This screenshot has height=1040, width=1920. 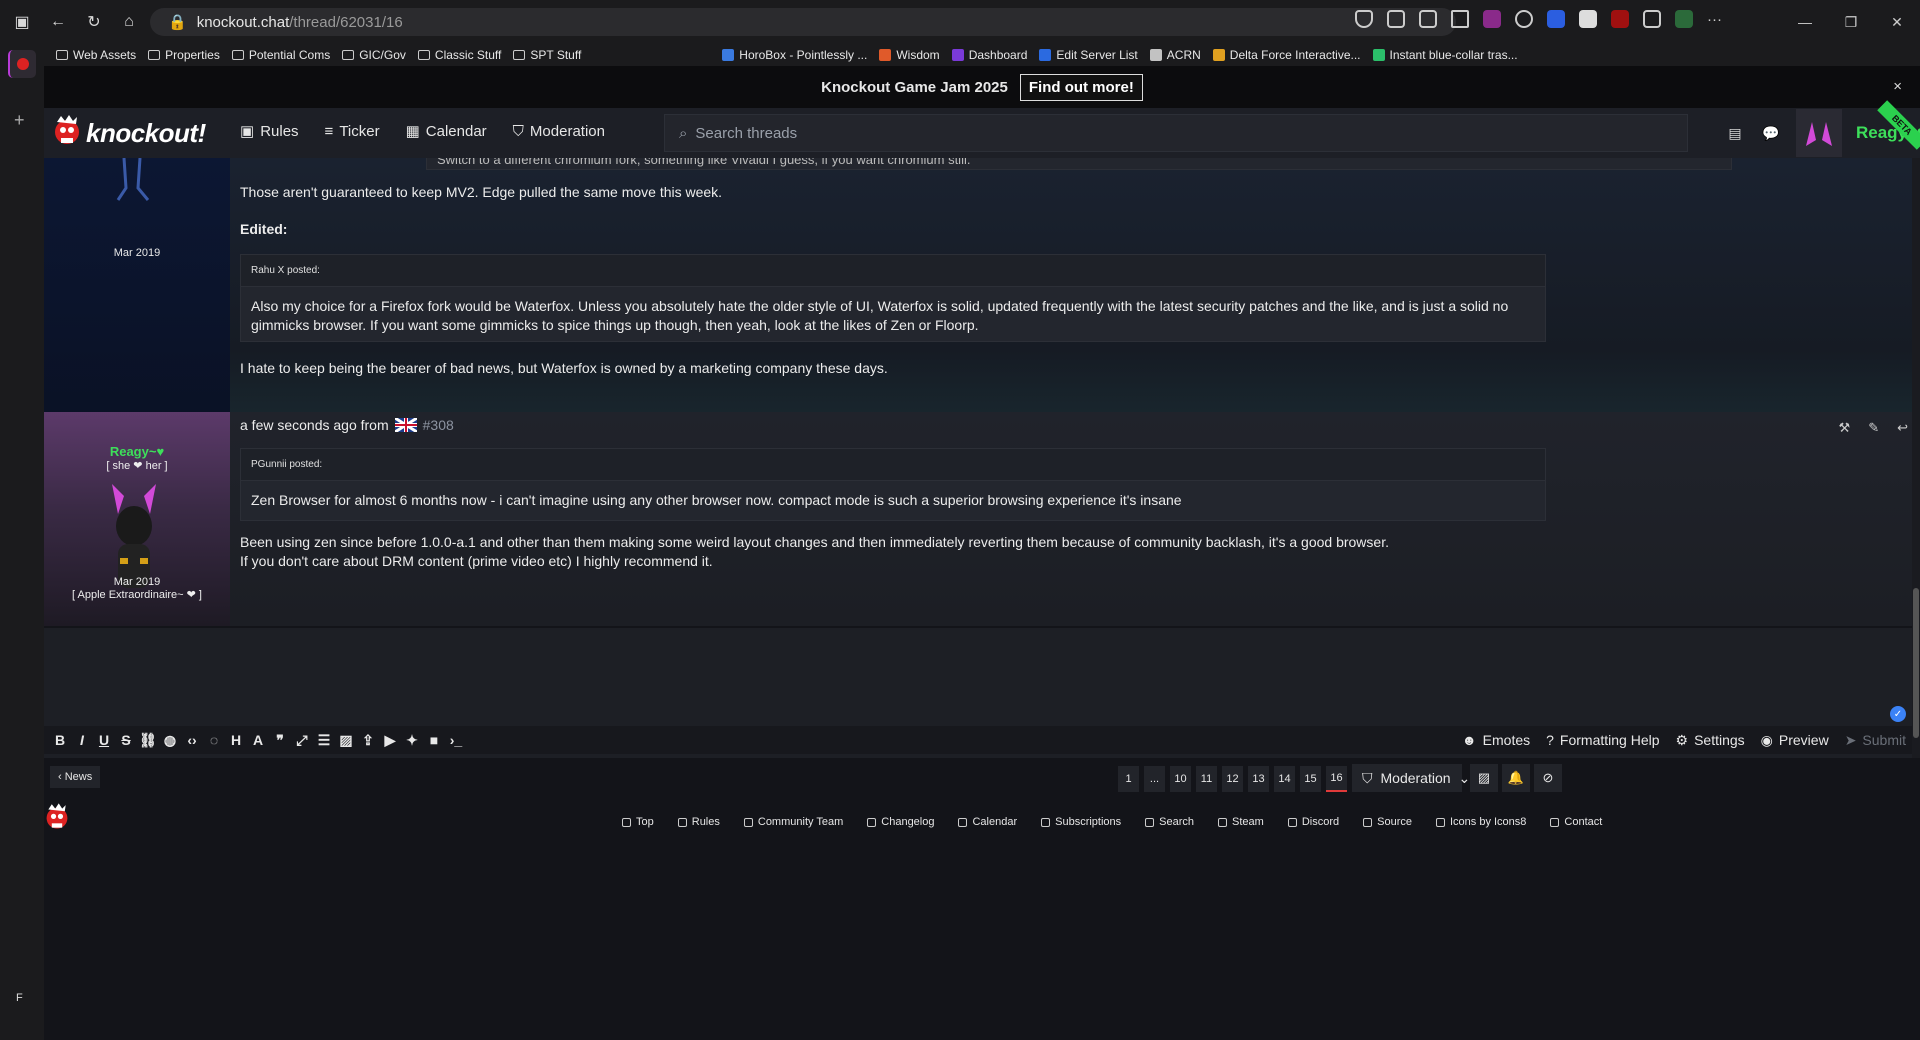 I want to click on font-size-icon: A, so click(x=258, y=740).